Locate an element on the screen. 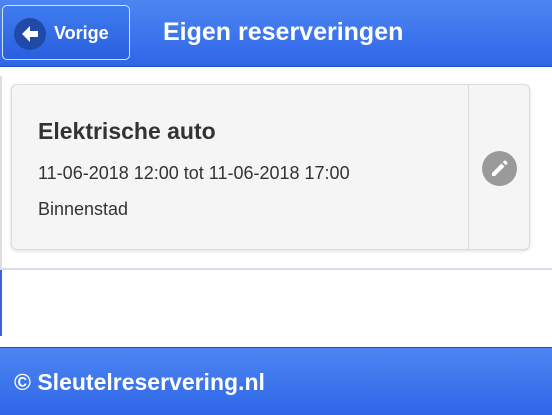 The height and width of the screenshot is (415, 552). back-button: Vorige is located at coordinates (66, 32).